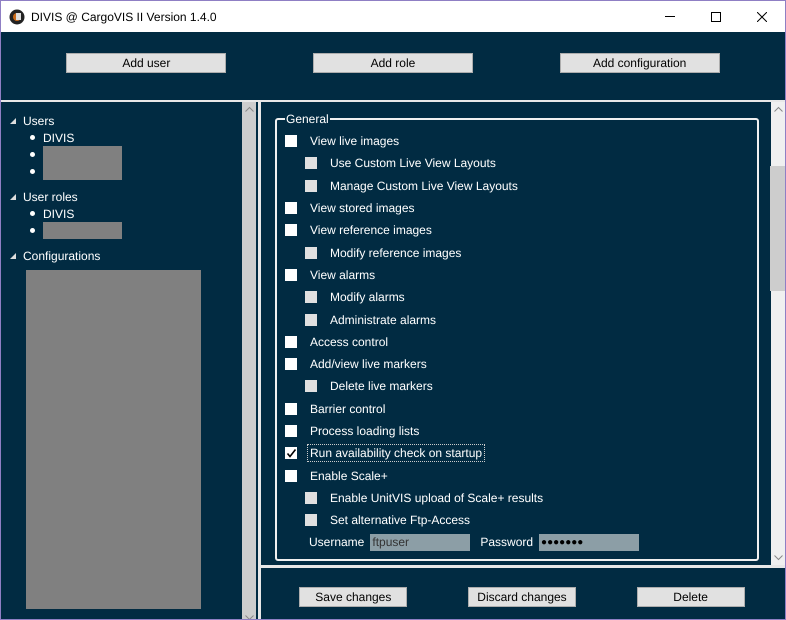 This screenshot has width=786, height=620. Describe the element at coordinates (589, 542) in the screenshot. I see `password-field: ●●●●●●●` at that location.